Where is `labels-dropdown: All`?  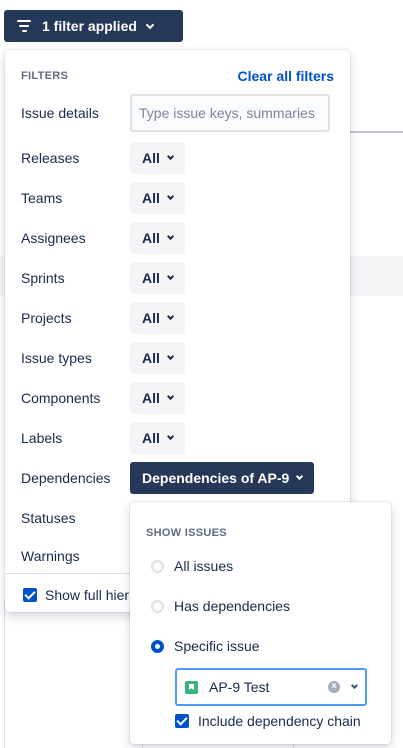
labels-dropdown: All is located at coordinates (157, 438).